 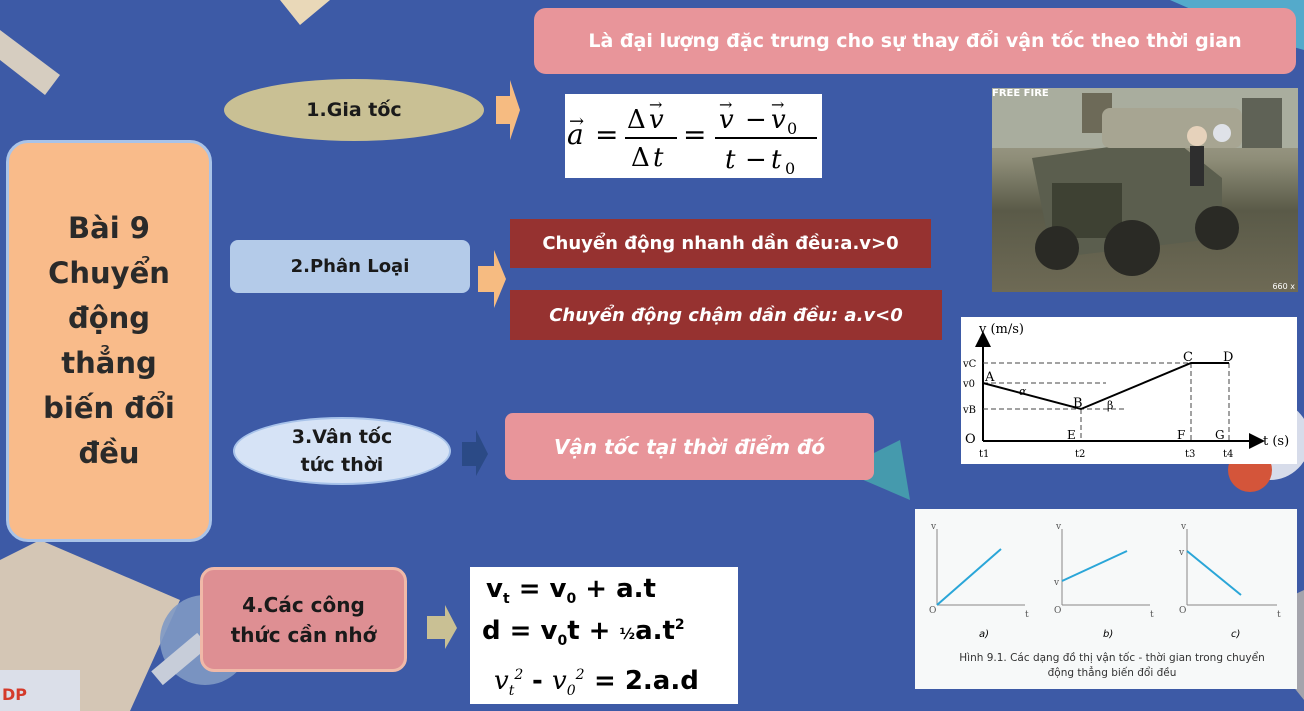 What do you see at coordinates (968, 384) in the screenshot?
I see `svg-text: v0` at bounding box center [968, 384].